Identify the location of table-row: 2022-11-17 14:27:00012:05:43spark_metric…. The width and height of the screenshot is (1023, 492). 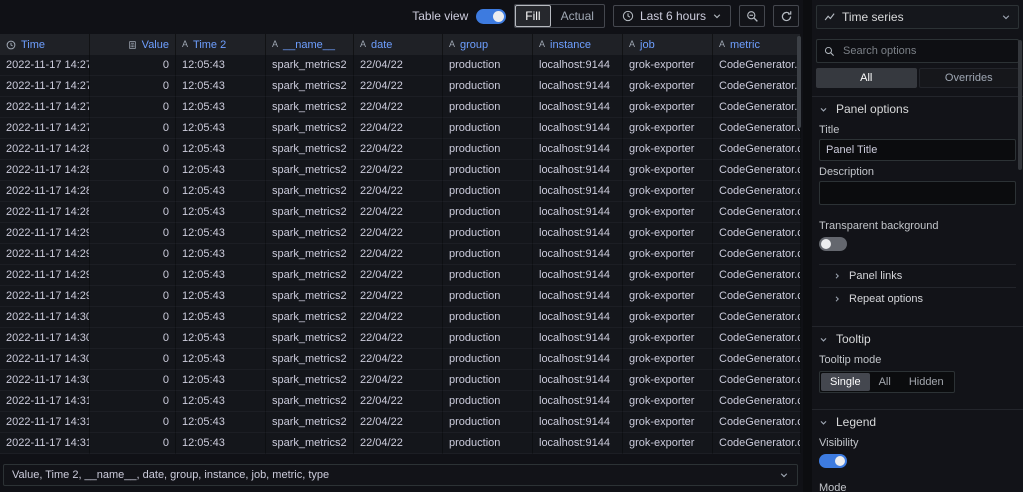
(400, 65).